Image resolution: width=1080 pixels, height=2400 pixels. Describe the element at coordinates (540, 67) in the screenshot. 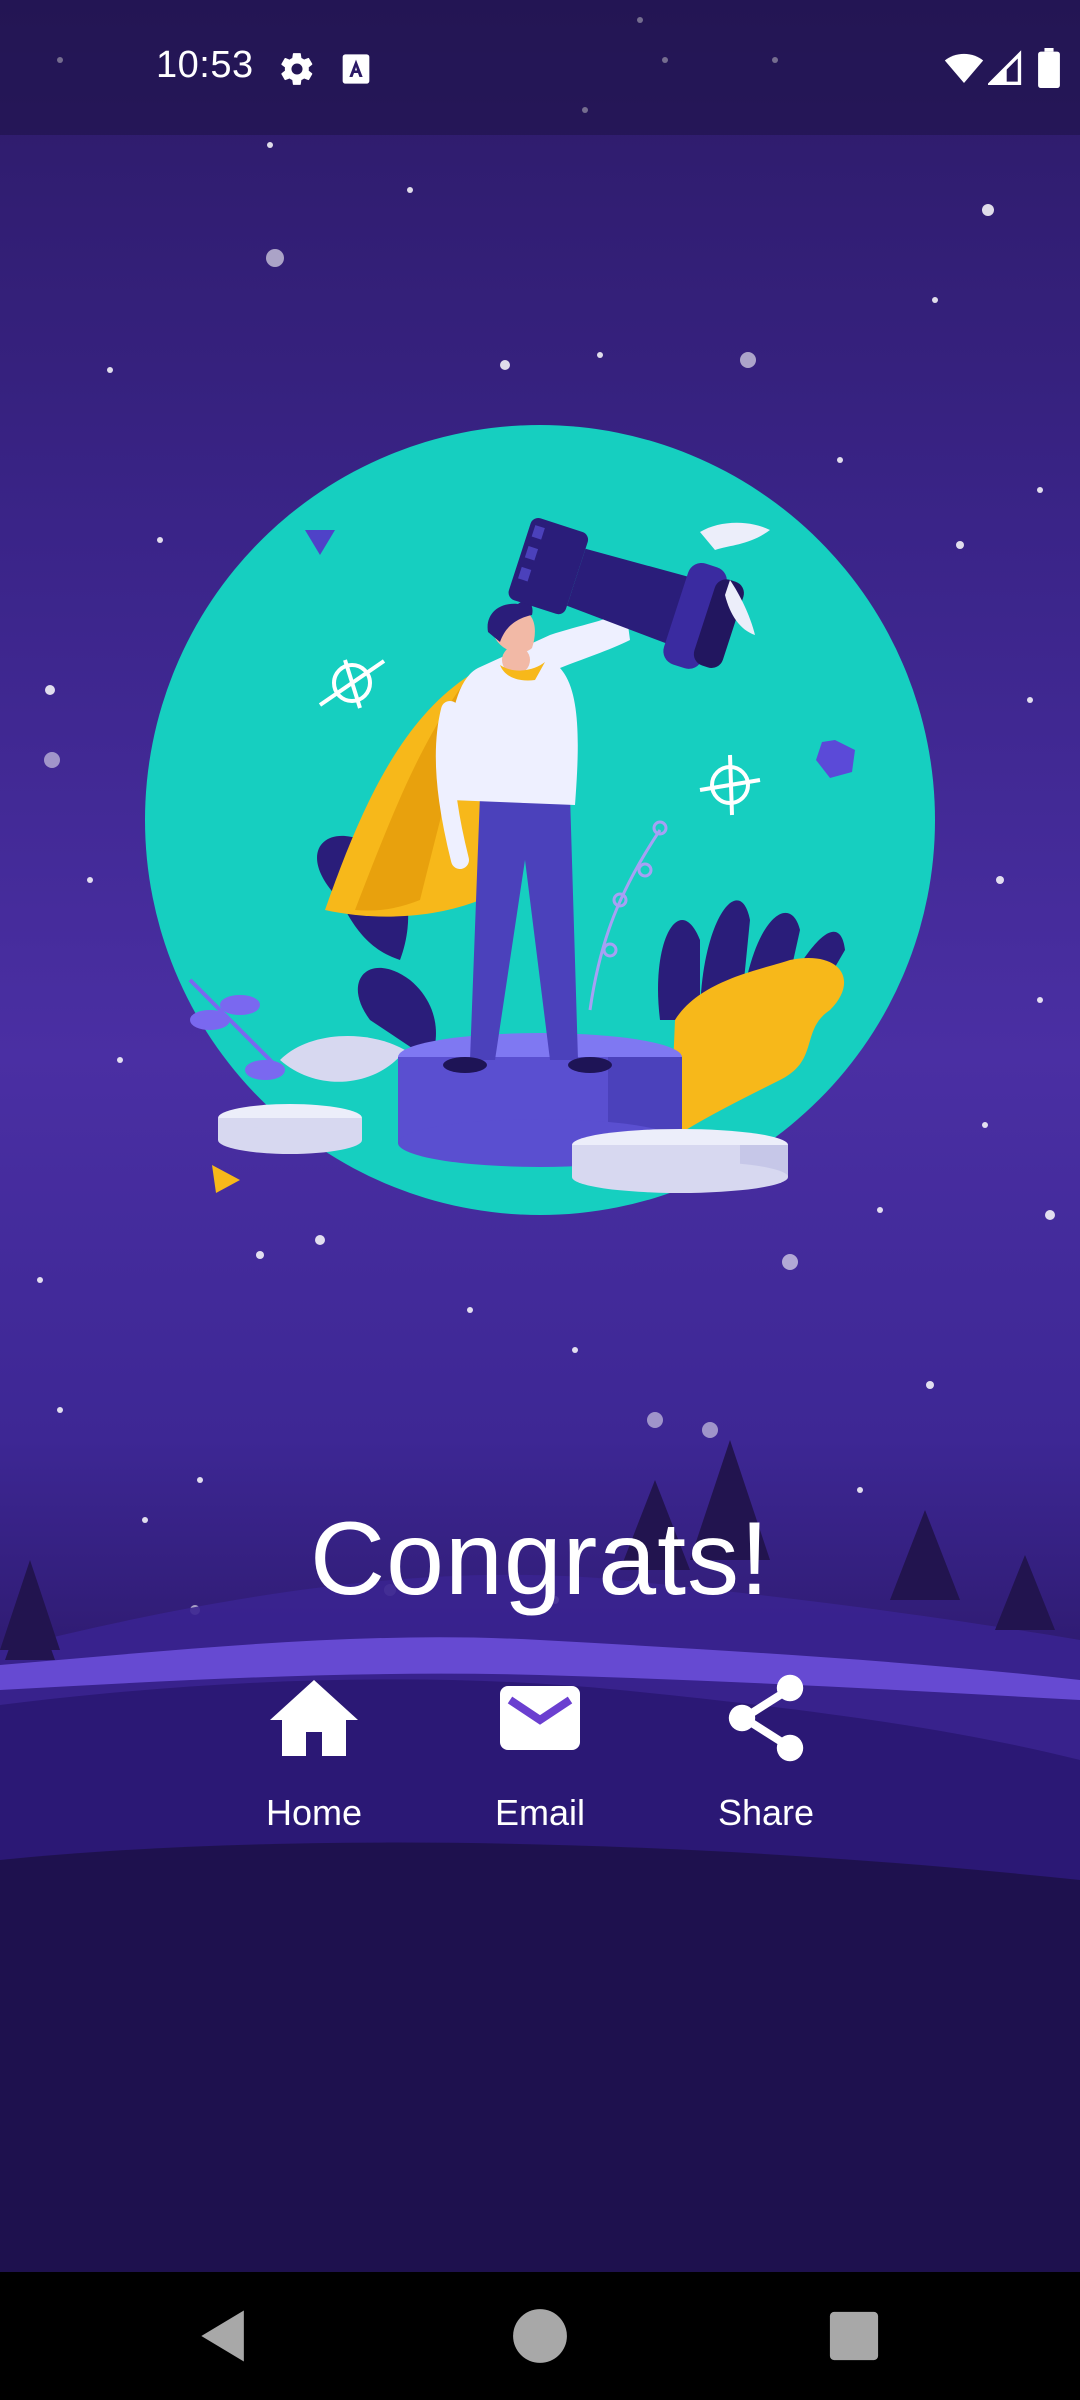

I see `status-bar: 10:53` at that location.